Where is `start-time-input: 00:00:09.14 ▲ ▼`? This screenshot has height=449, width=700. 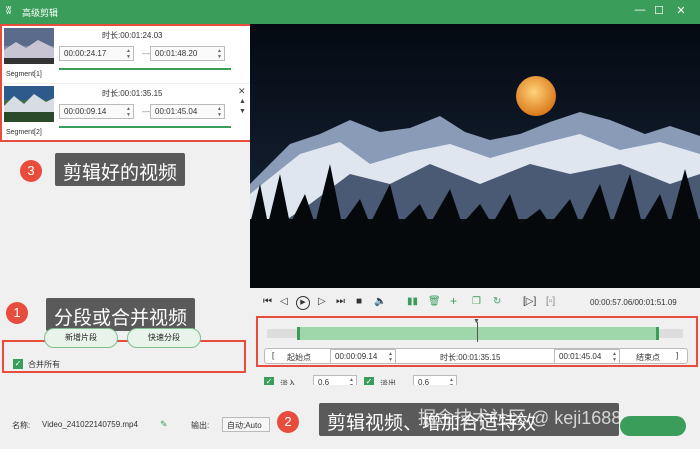 start-time-input: 00:00:09.14 ▲ ▼ is located at coordinates (363, 356).